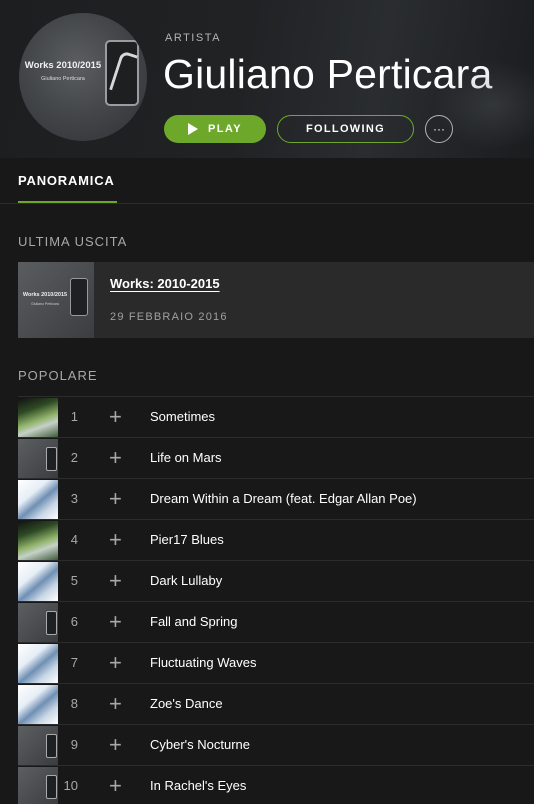 The width and height of the screenshot is (534, 804). Describe the element at coordinates (200, 744) in the screenshot. I see `track-name: Cyber's Nocturne` at that location.